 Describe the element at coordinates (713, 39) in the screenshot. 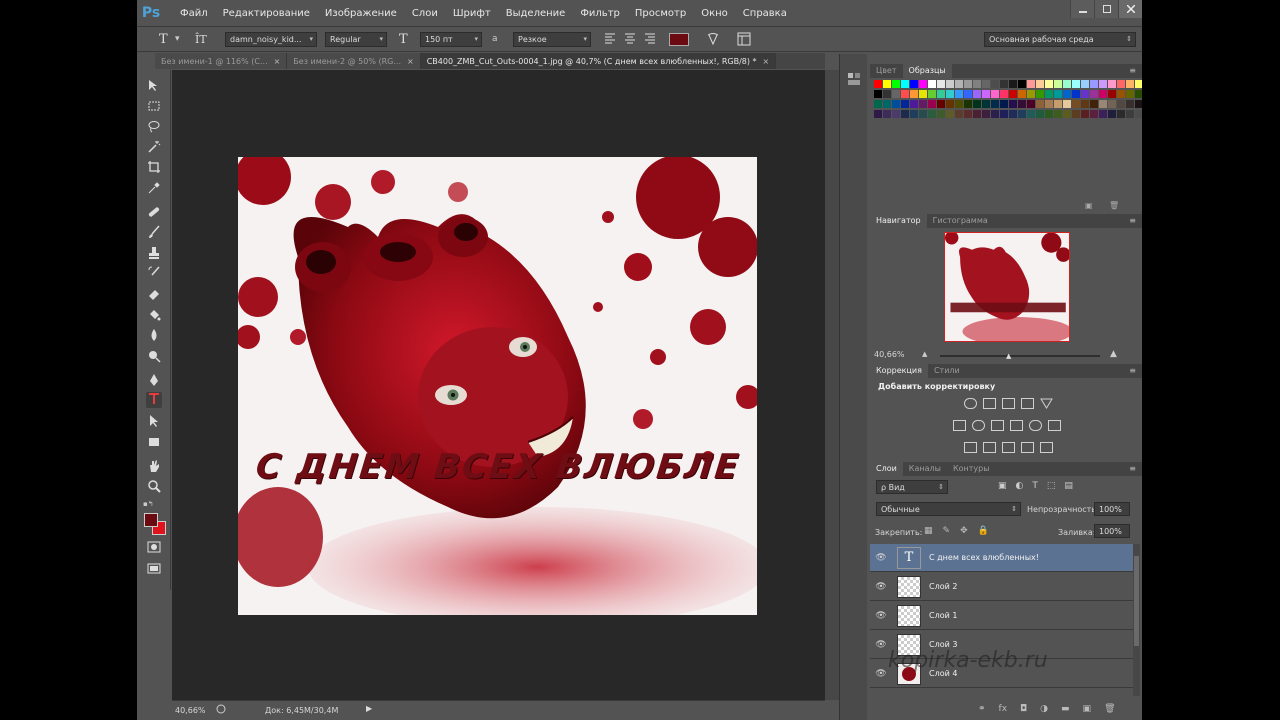

I see `warp-text-button` at that location.